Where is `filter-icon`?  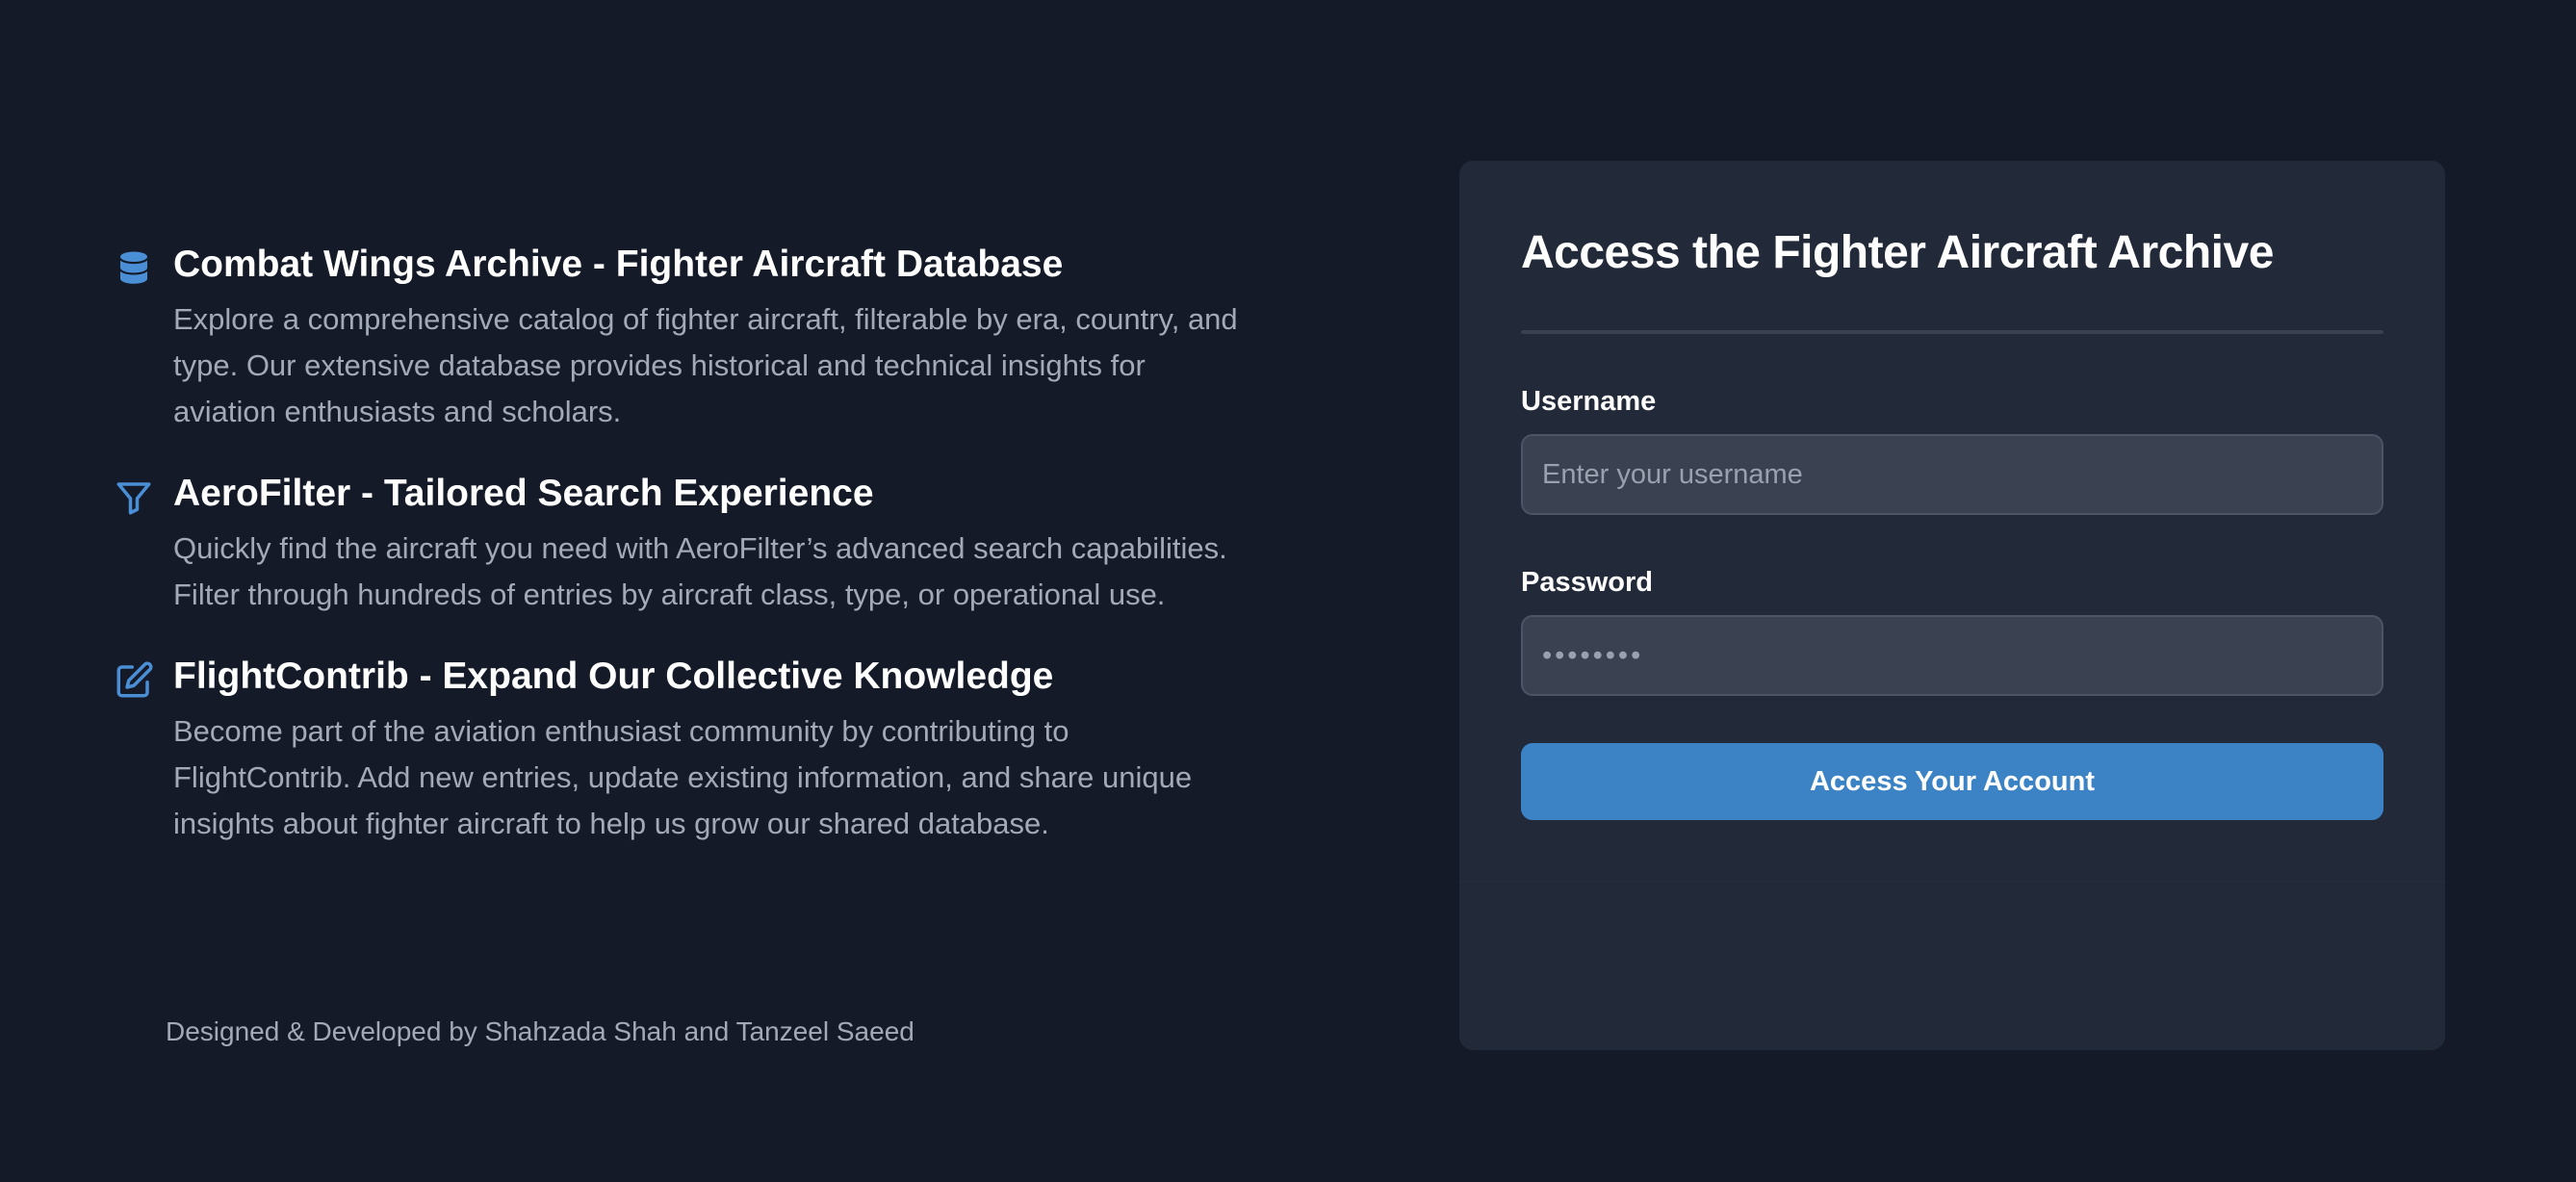
filter-icon is located at coordinates (134, 497).